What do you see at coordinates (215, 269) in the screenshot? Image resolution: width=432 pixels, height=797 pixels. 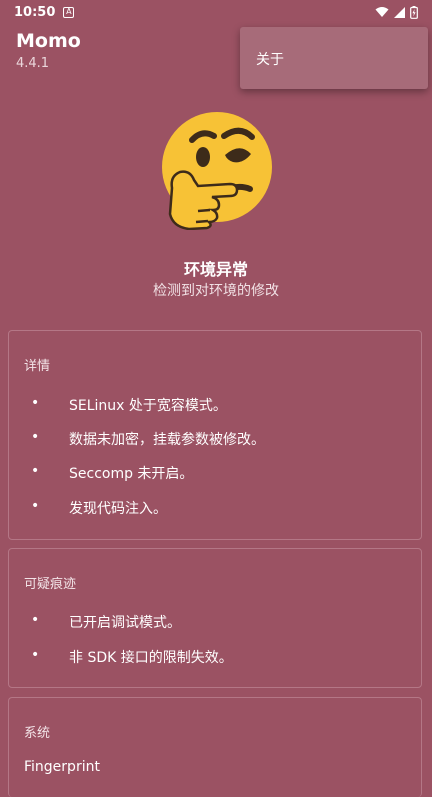 I see `environment-status-title: 环境异常` at bounding box center [215, 269].